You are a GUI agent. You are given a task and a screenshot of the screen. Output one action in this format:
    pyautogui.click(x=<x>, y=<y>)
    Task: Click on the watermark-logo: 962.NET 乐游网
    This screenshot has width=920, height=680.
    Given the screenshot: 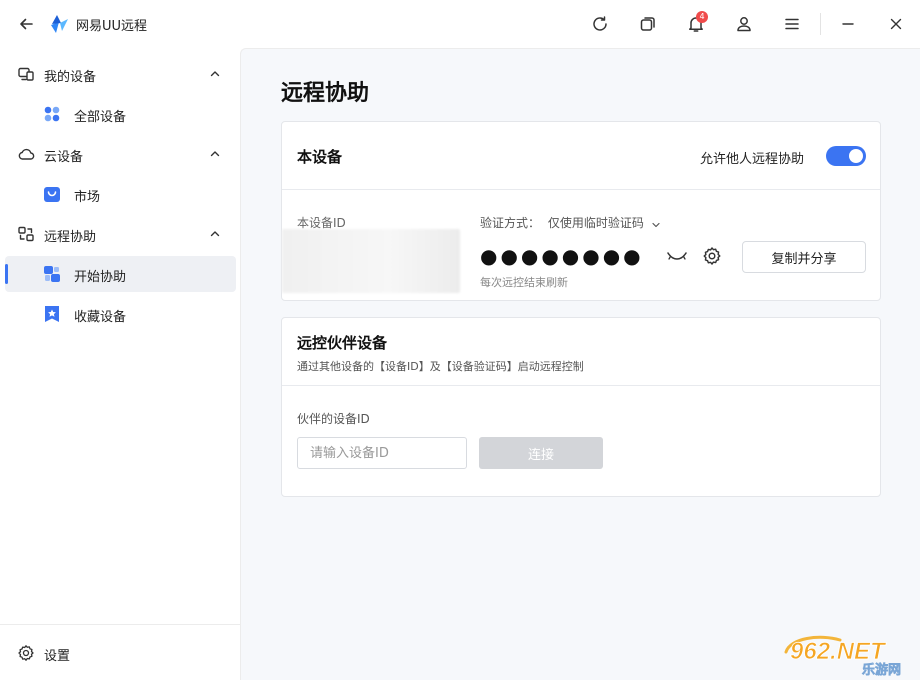 What is the action you would take?
    pyautogui.click(x=848, y=655)
    